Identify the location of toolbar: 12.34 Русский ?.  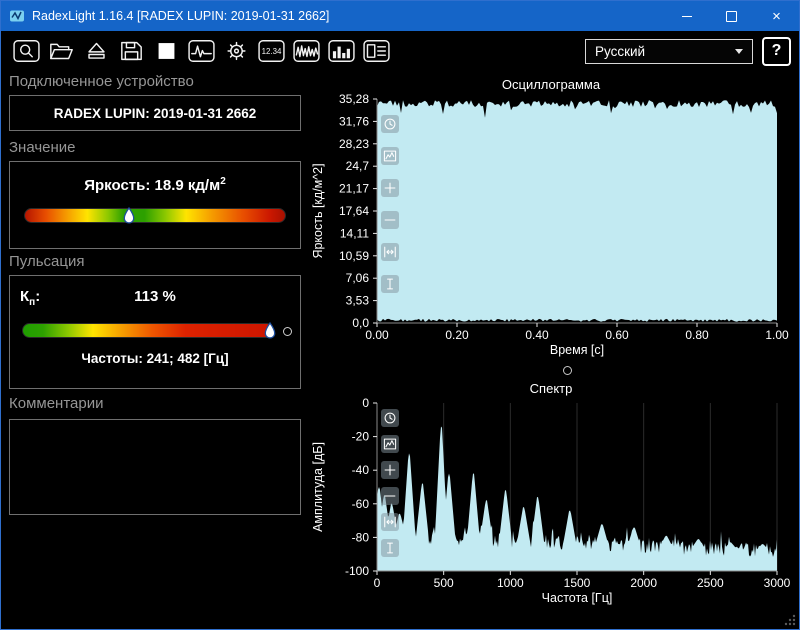
(400, 51).